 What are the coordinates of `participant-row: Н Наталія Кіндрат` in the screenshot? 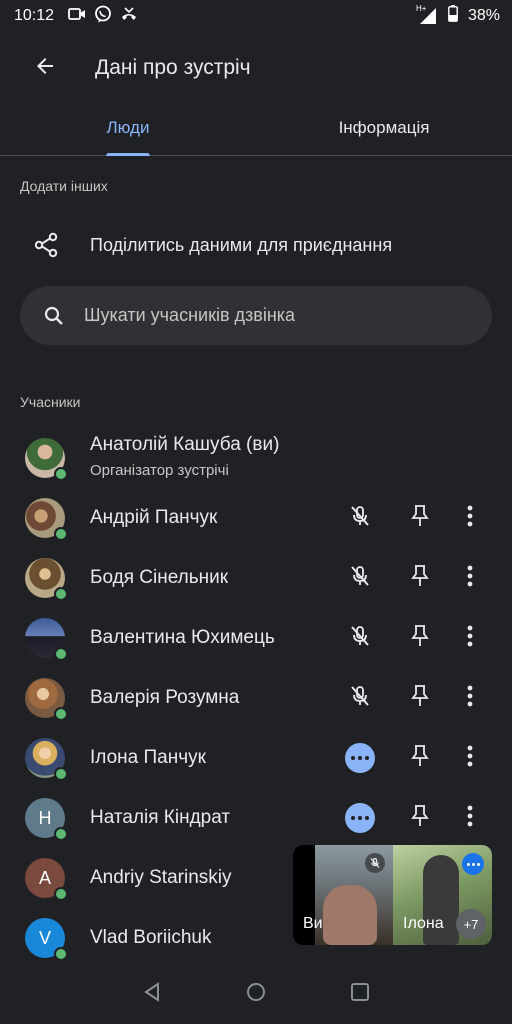 It's located at (256, 818).